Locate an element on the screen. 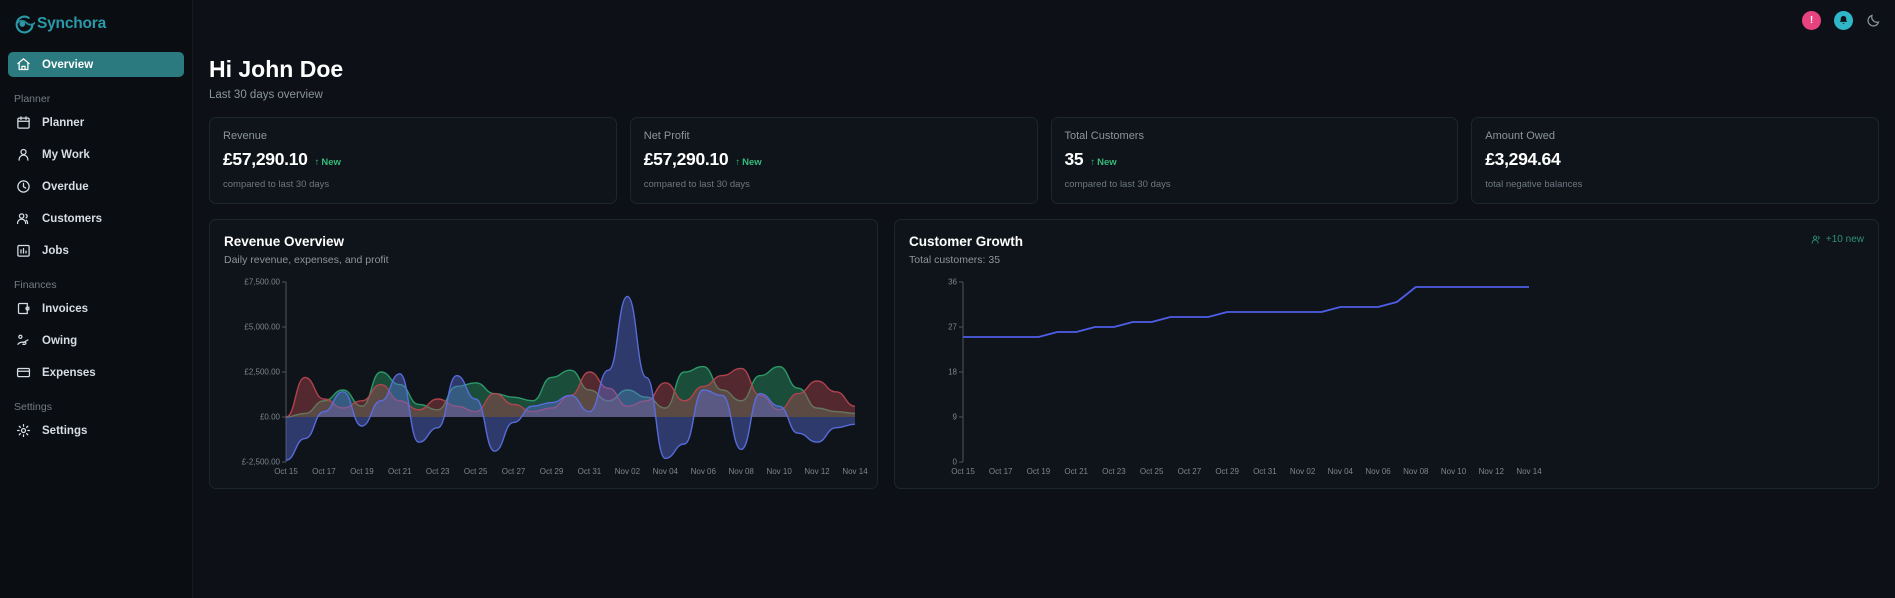 Image resolution: width=1895 pixels, height=598 pixels. sidebar-item-invoices: Invoices is located at coordinates (96, 308).